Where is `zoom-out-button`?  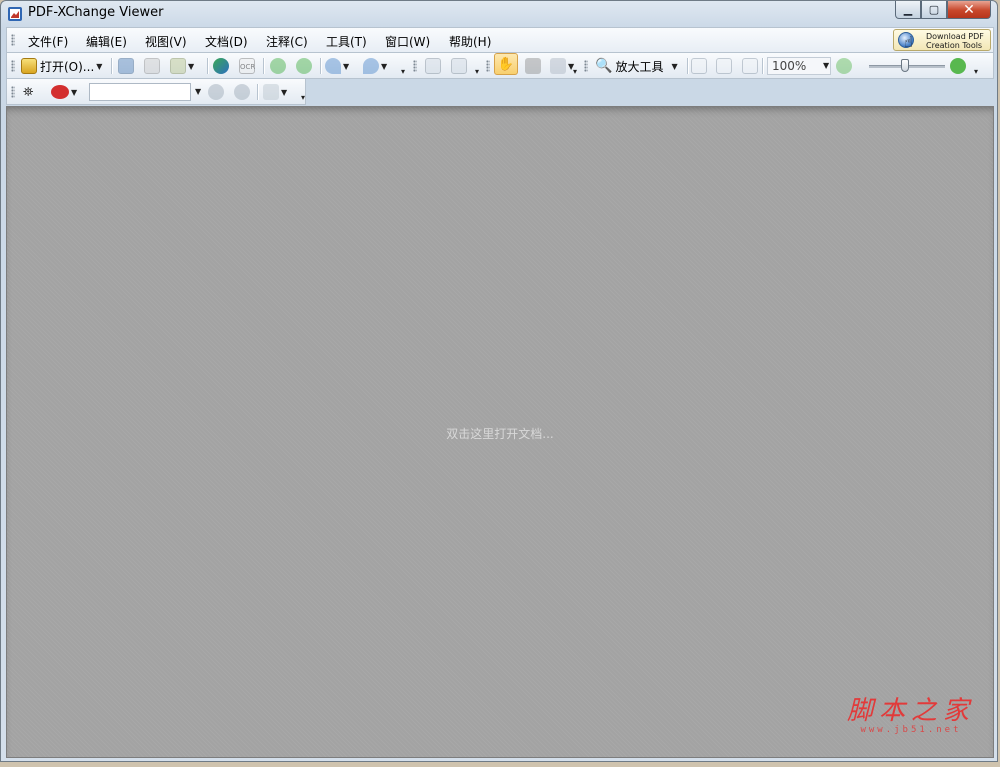
zoom-out-button is located at coordinates (844, 66).